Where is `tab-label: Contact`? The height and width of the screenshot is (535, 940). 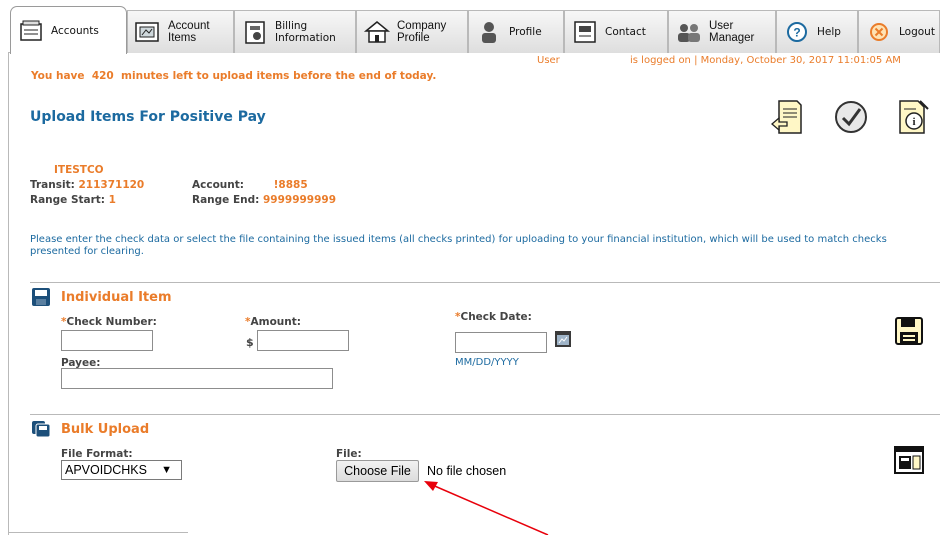
tab-label: Contact is located at coordinates (625, 32).